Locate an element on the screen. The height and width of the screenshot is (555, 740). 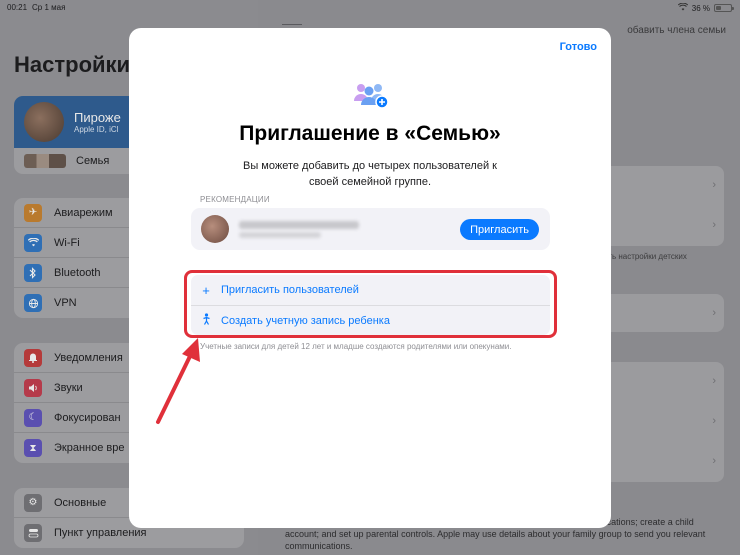
family-icon is located at coordinates (371, 96).